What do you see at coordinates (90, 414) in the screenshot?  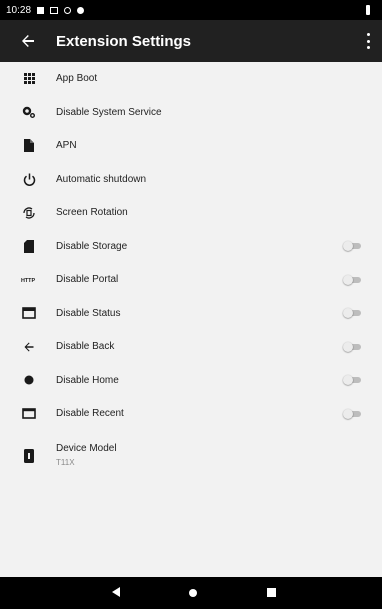 I see `setting-label: Disable Recent` at bounding box center [90, 414].